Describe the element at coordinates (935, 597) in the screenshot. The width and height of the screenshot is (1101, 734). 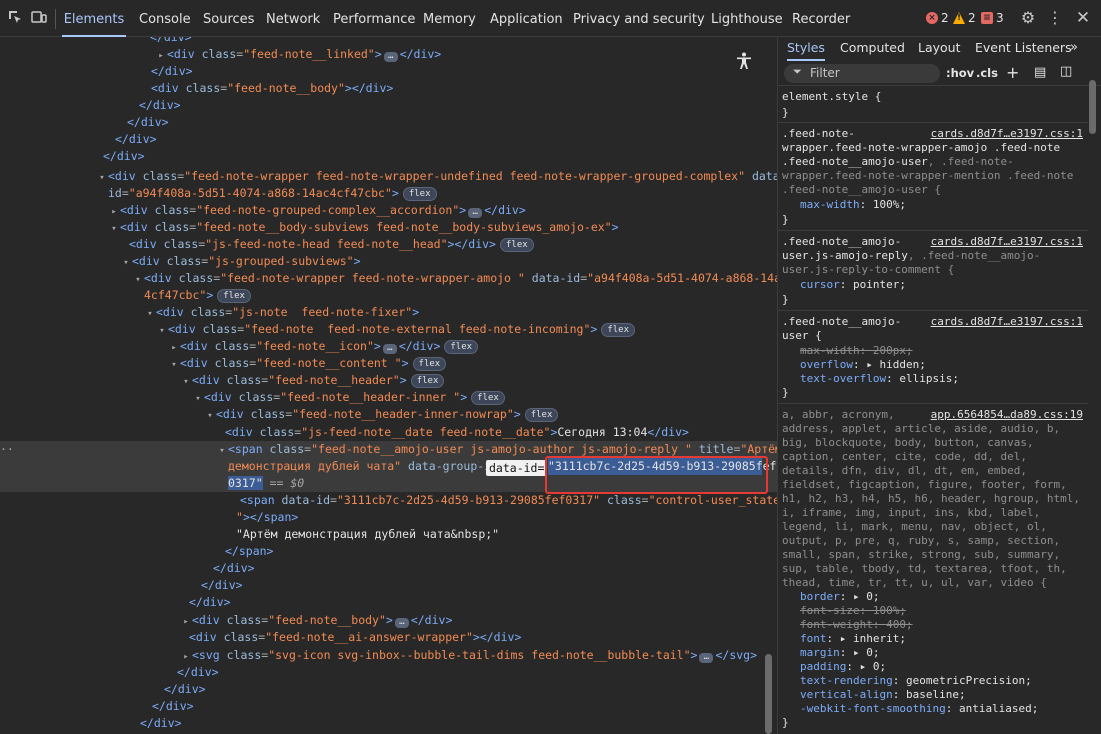
I see `css-declaration: border: ▸ 0;` at that location.